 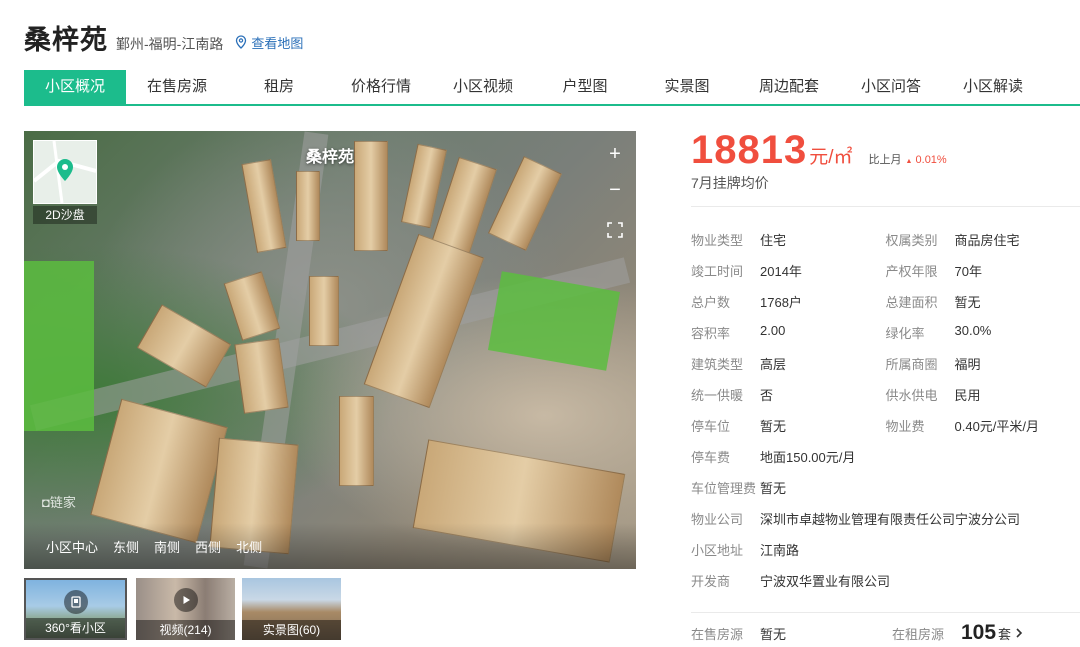 I want to click on info-value: 0.40元/平米/月, so click(x=997, y=426).